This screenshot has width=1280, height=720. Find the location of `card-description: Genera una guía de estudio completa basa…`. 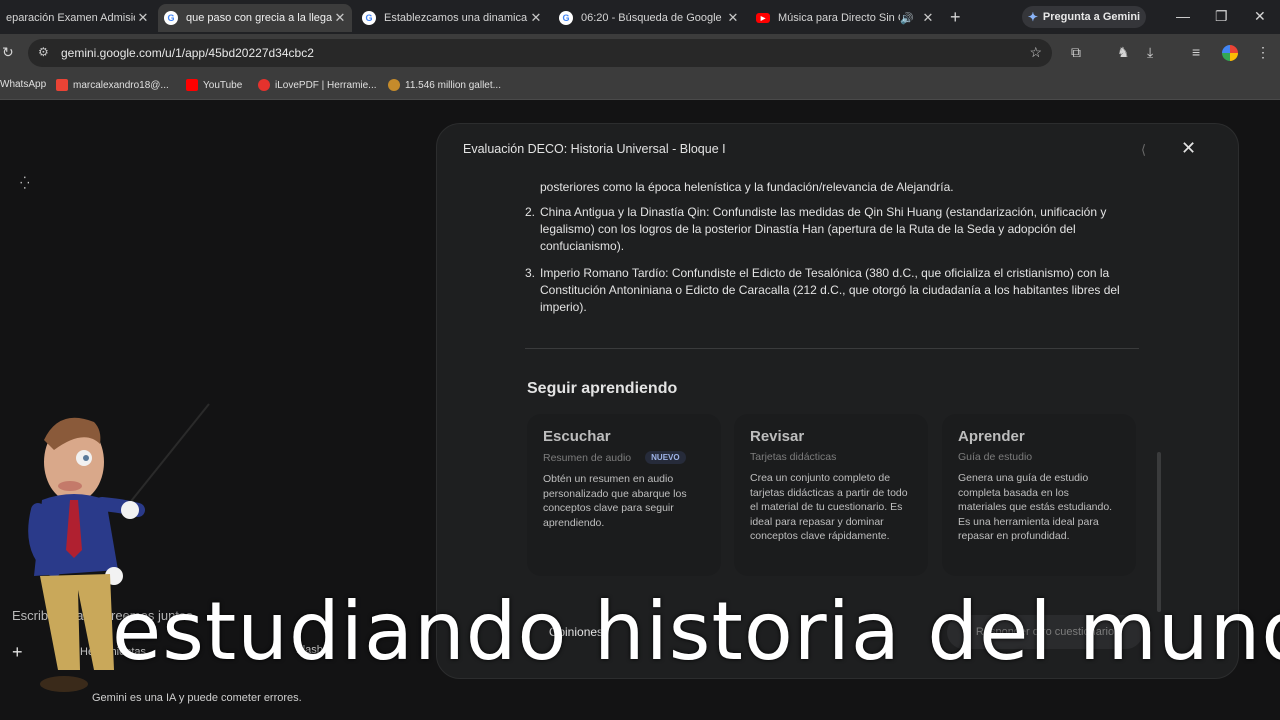

card-description: Genera una guía de estudio completa basa… is located at coordinates (1035, 507).